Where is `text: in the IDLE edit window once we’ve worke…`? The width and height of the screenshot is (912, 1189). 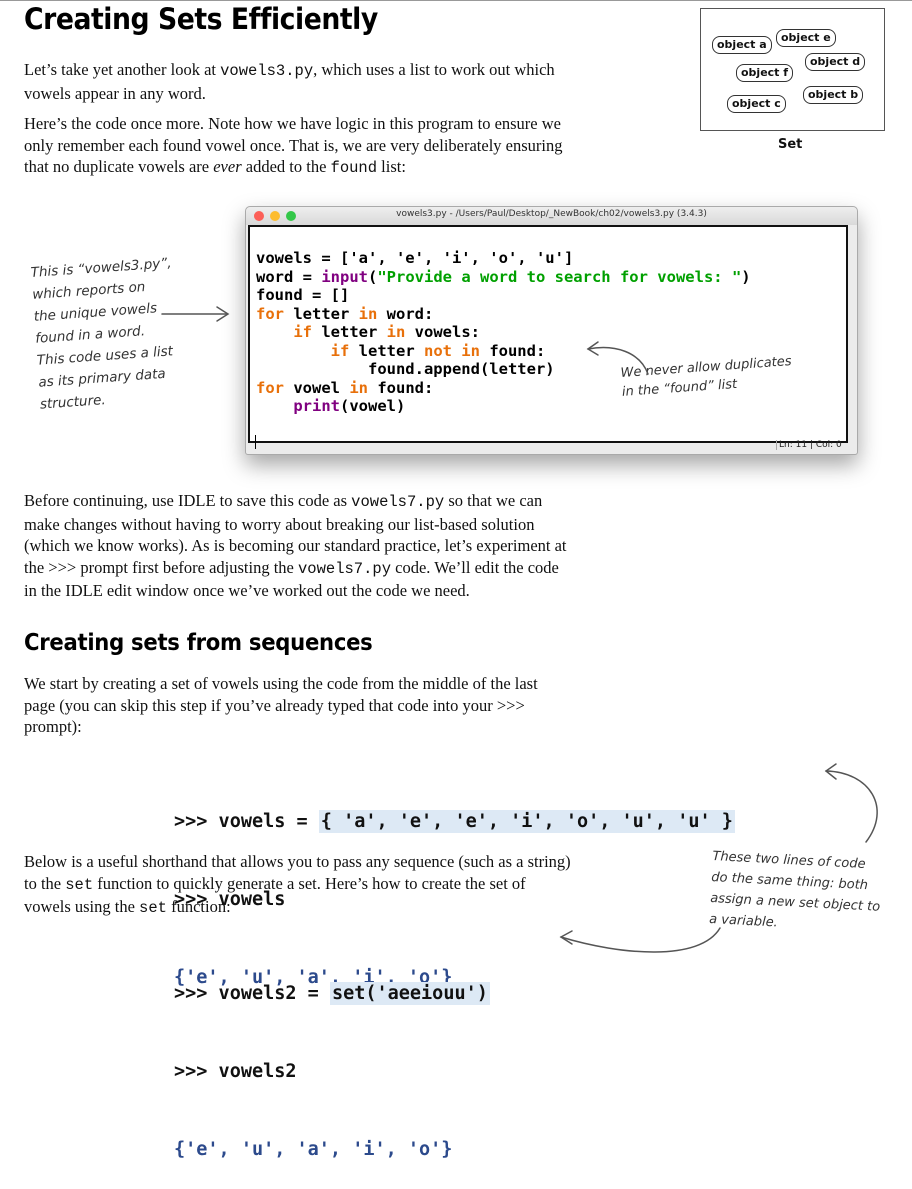 text: in the IDLE edit window once we’ve worke… is located at coordinates (247, 590).